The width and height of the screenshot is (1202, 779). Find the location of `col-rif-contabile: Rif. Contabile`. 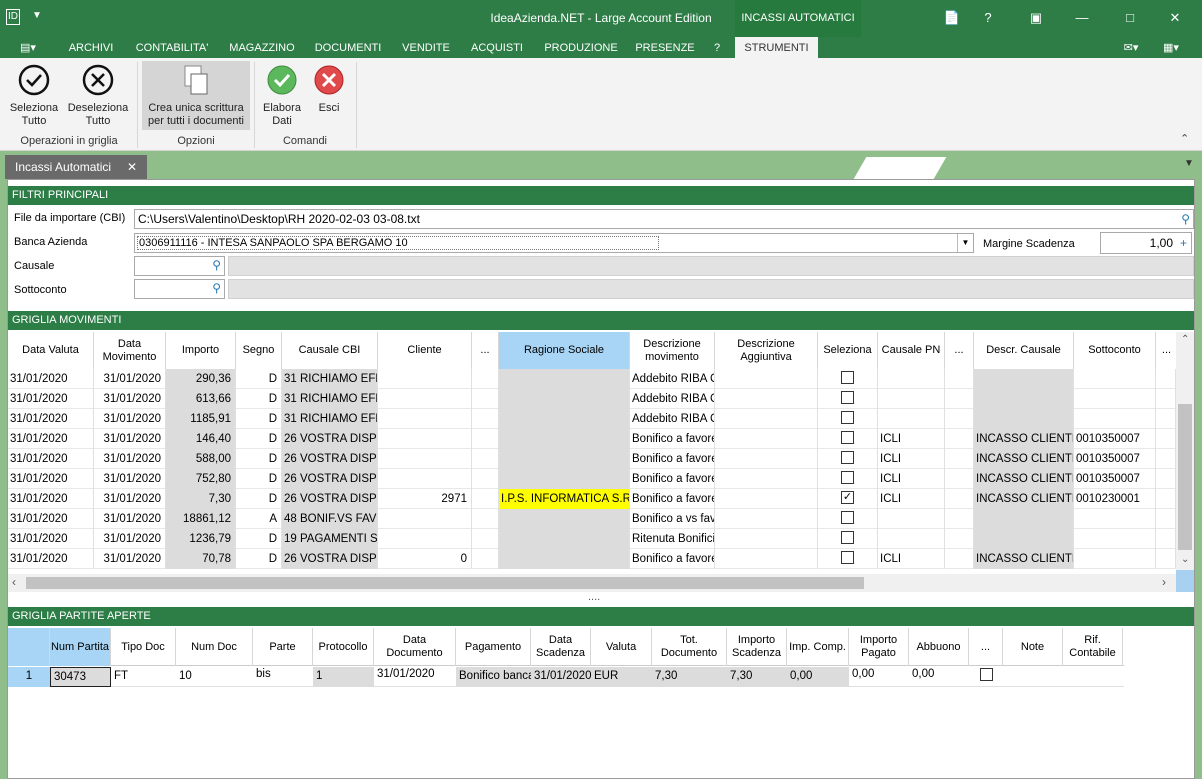

col-rif-contabile: Rif. Contabile is located at coordinates (1093, 647).